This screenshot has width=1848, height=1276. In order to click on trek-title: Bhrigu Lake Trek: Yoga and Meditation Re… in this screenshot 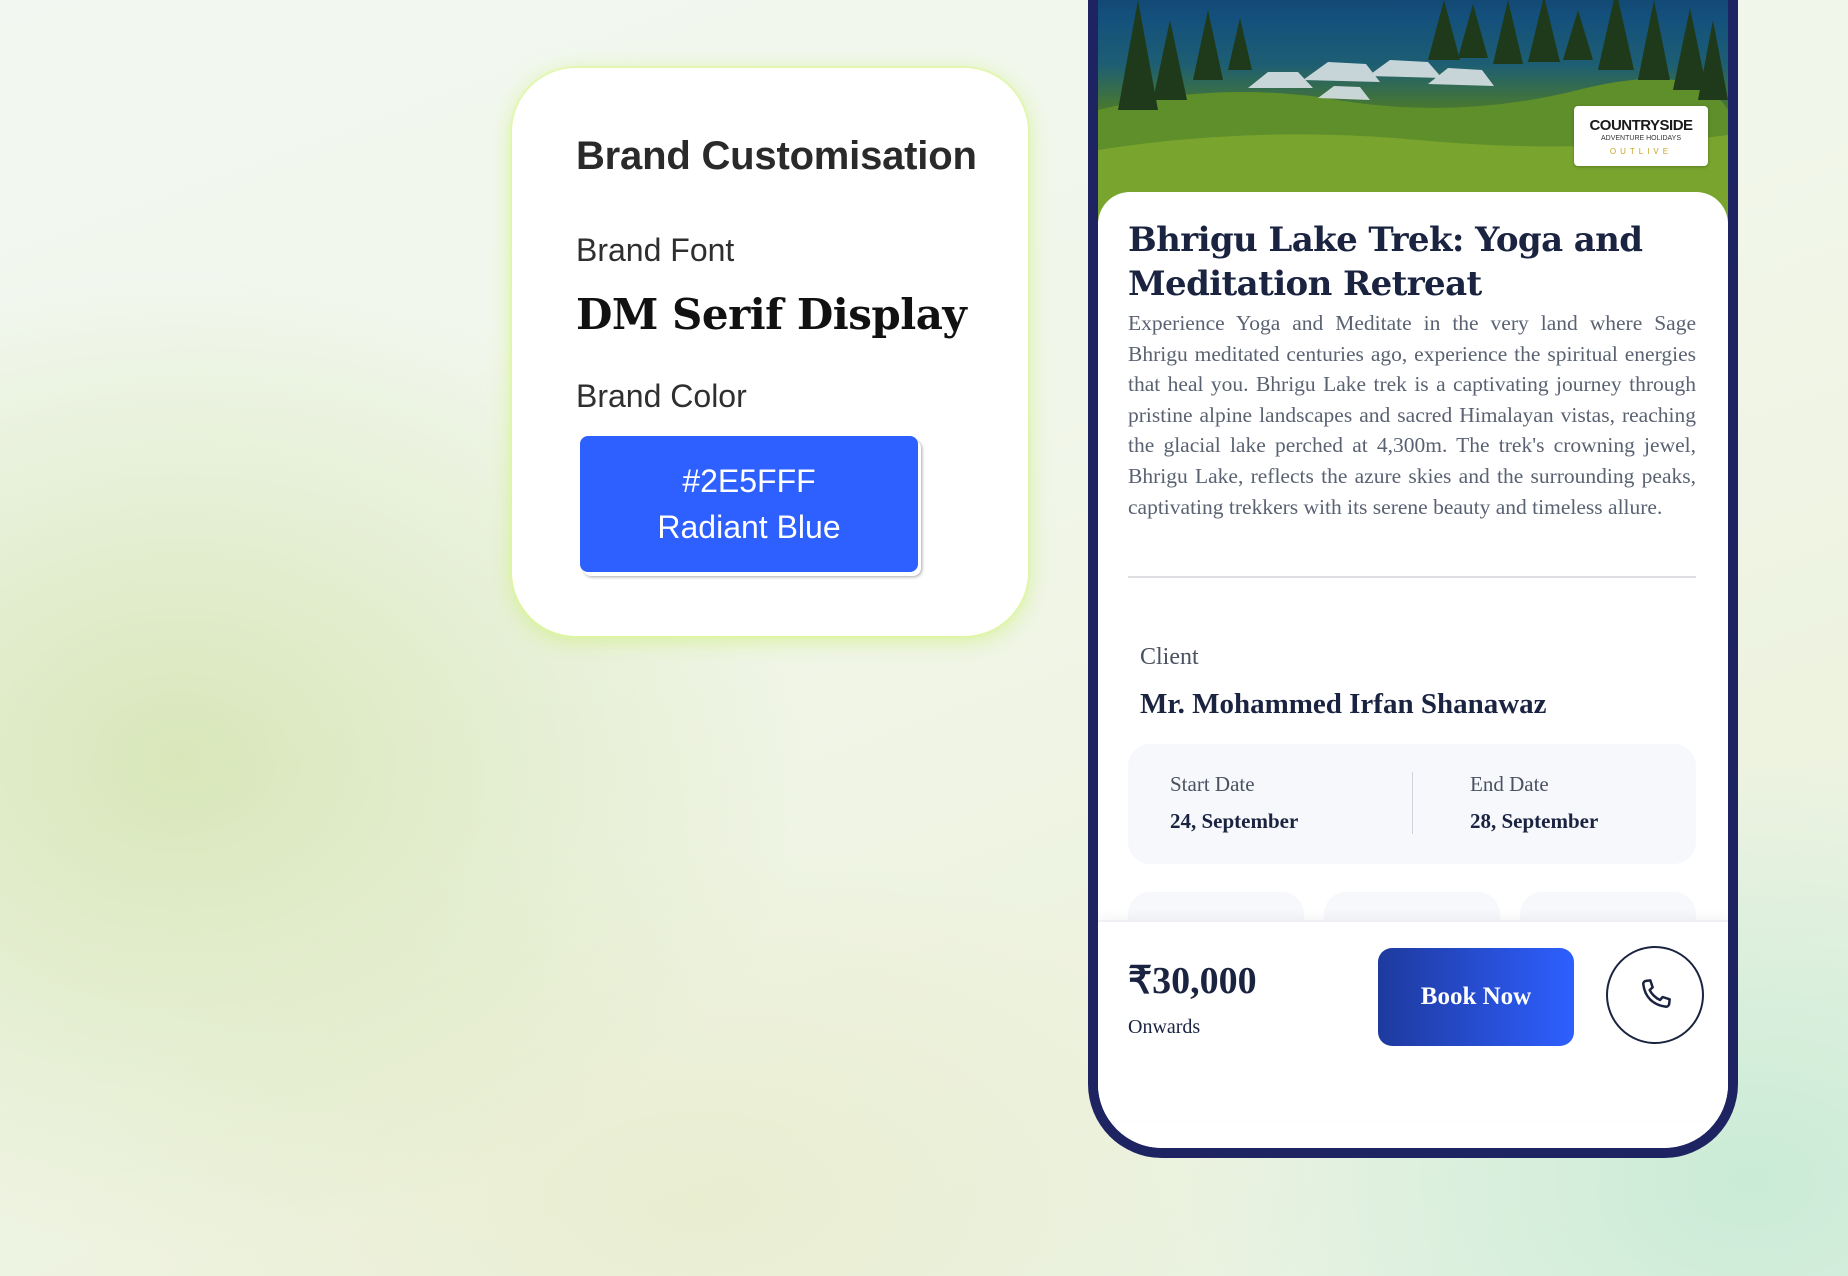, I will do `click(1385, 262)`.